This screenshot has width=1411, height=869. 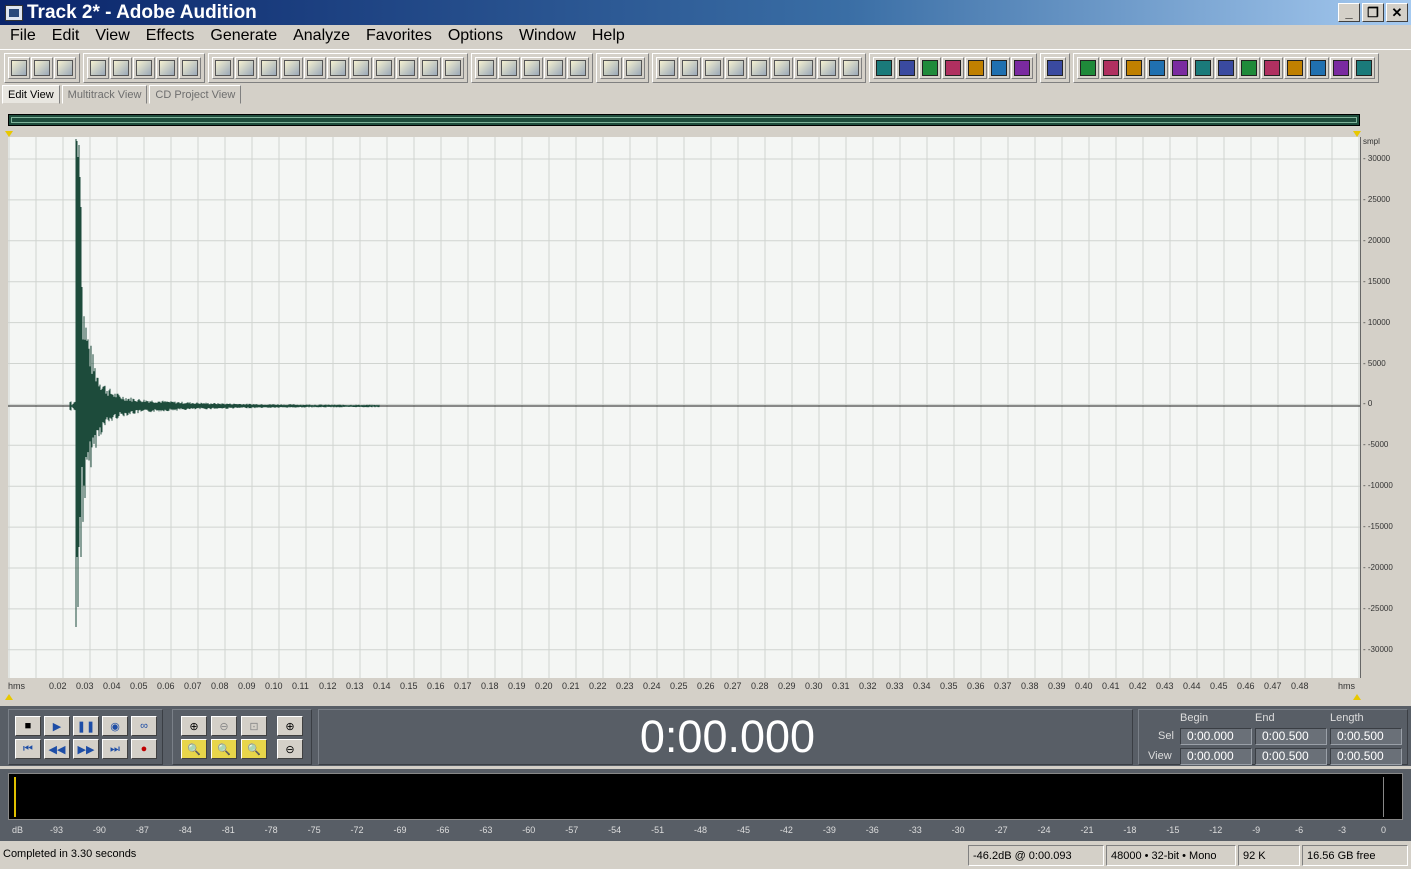 What do you see at coordinates (475, 36) in the screenshot?
I see `menu-options: Options` at bounding box center [475, 36].